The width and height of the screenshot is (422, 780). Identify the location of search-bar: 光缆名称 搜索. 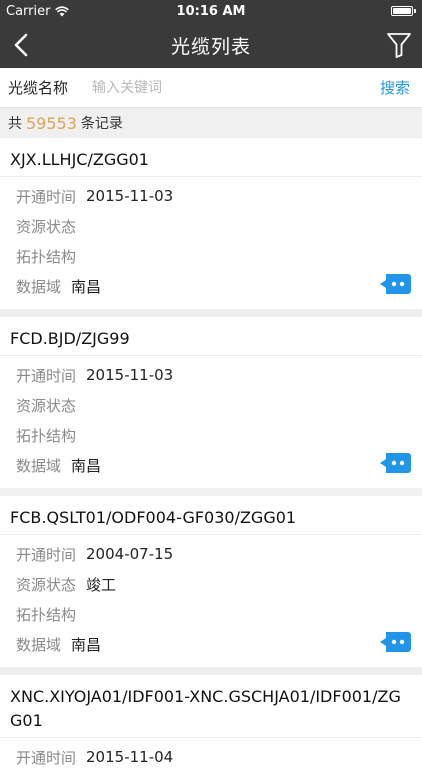
(211, 88).